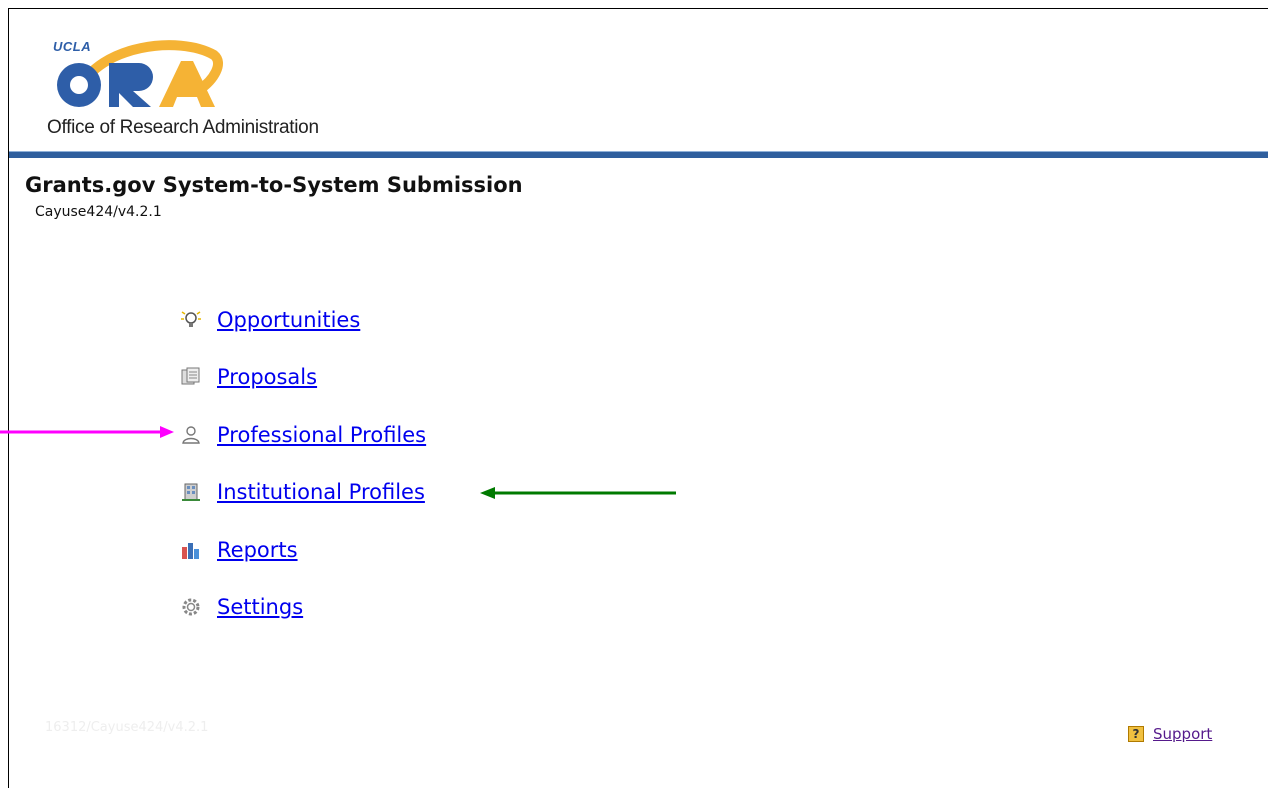 This screenshot has height=788, width=1268. I want to click on menu-item-institutional-profiles: Institutional Profiles, so click(302, 492).